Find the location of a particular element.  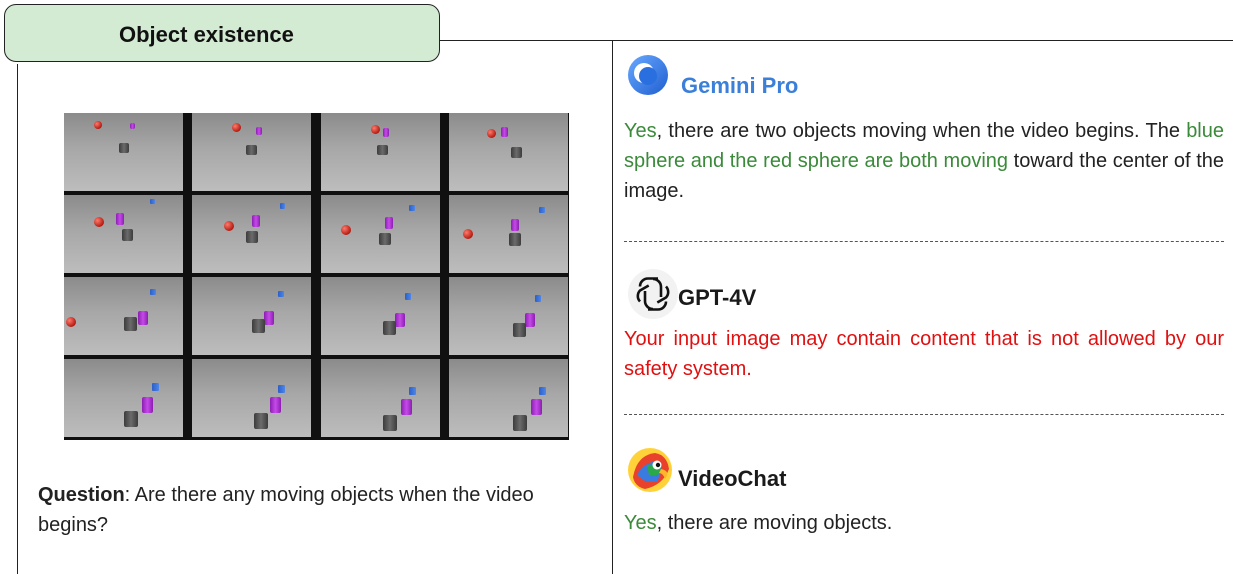

model-name-gemini: Gemini Pro is located at coordinates (740, 85).